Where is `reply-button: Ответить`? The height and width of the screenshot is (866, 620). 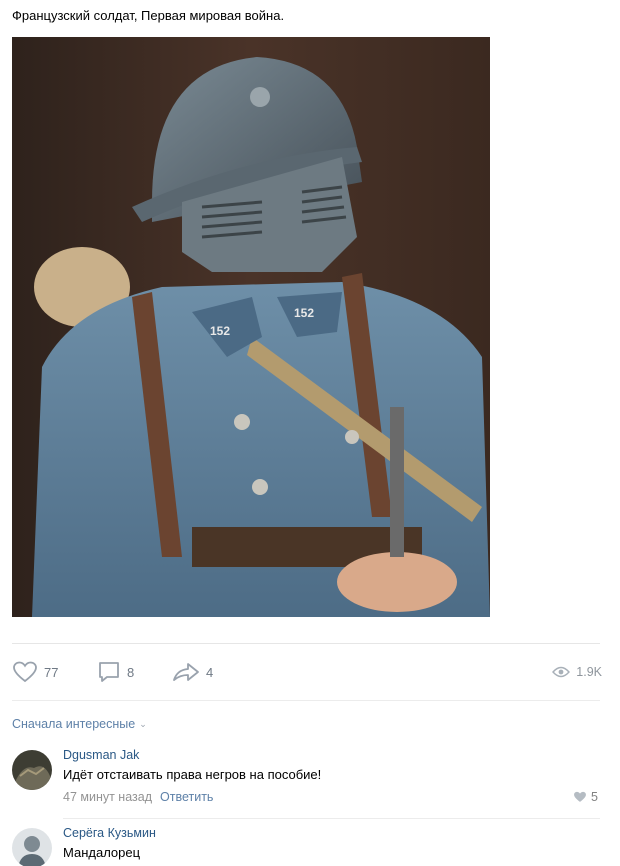 reply-button: Ответить is located at coordinates (186, 797).